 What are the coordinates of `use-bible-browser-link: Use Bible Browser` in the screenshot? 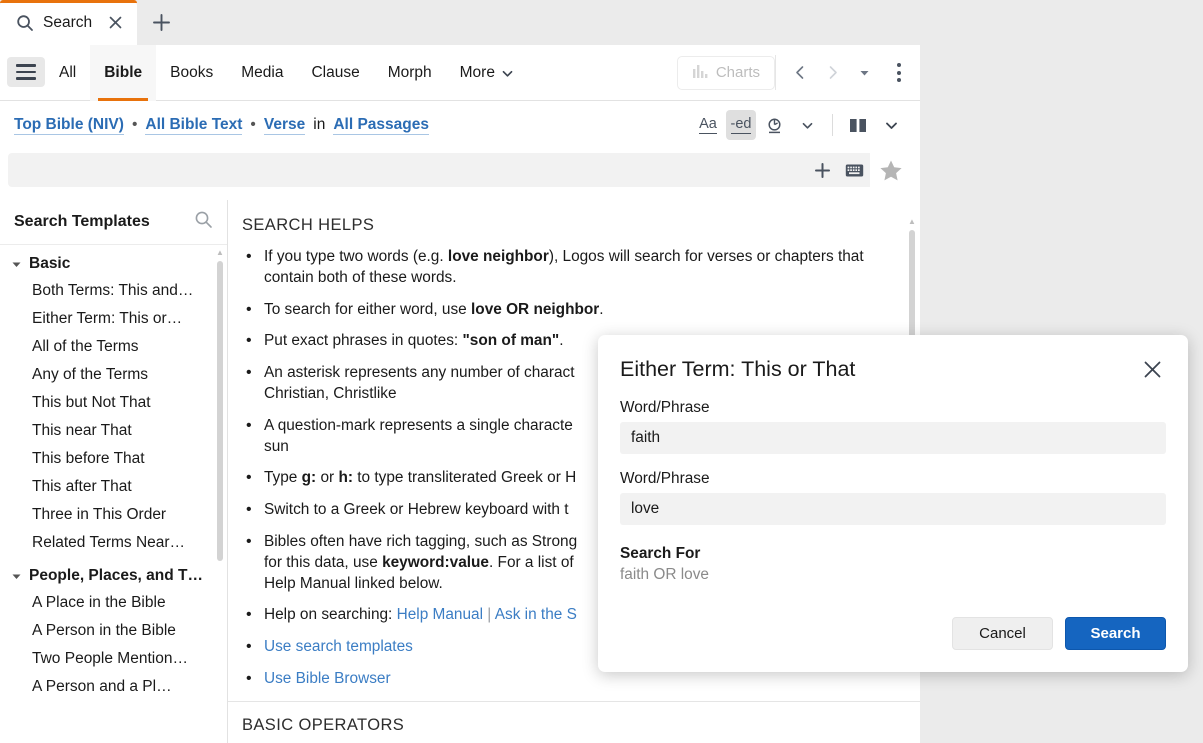 It's located at (327, 678).